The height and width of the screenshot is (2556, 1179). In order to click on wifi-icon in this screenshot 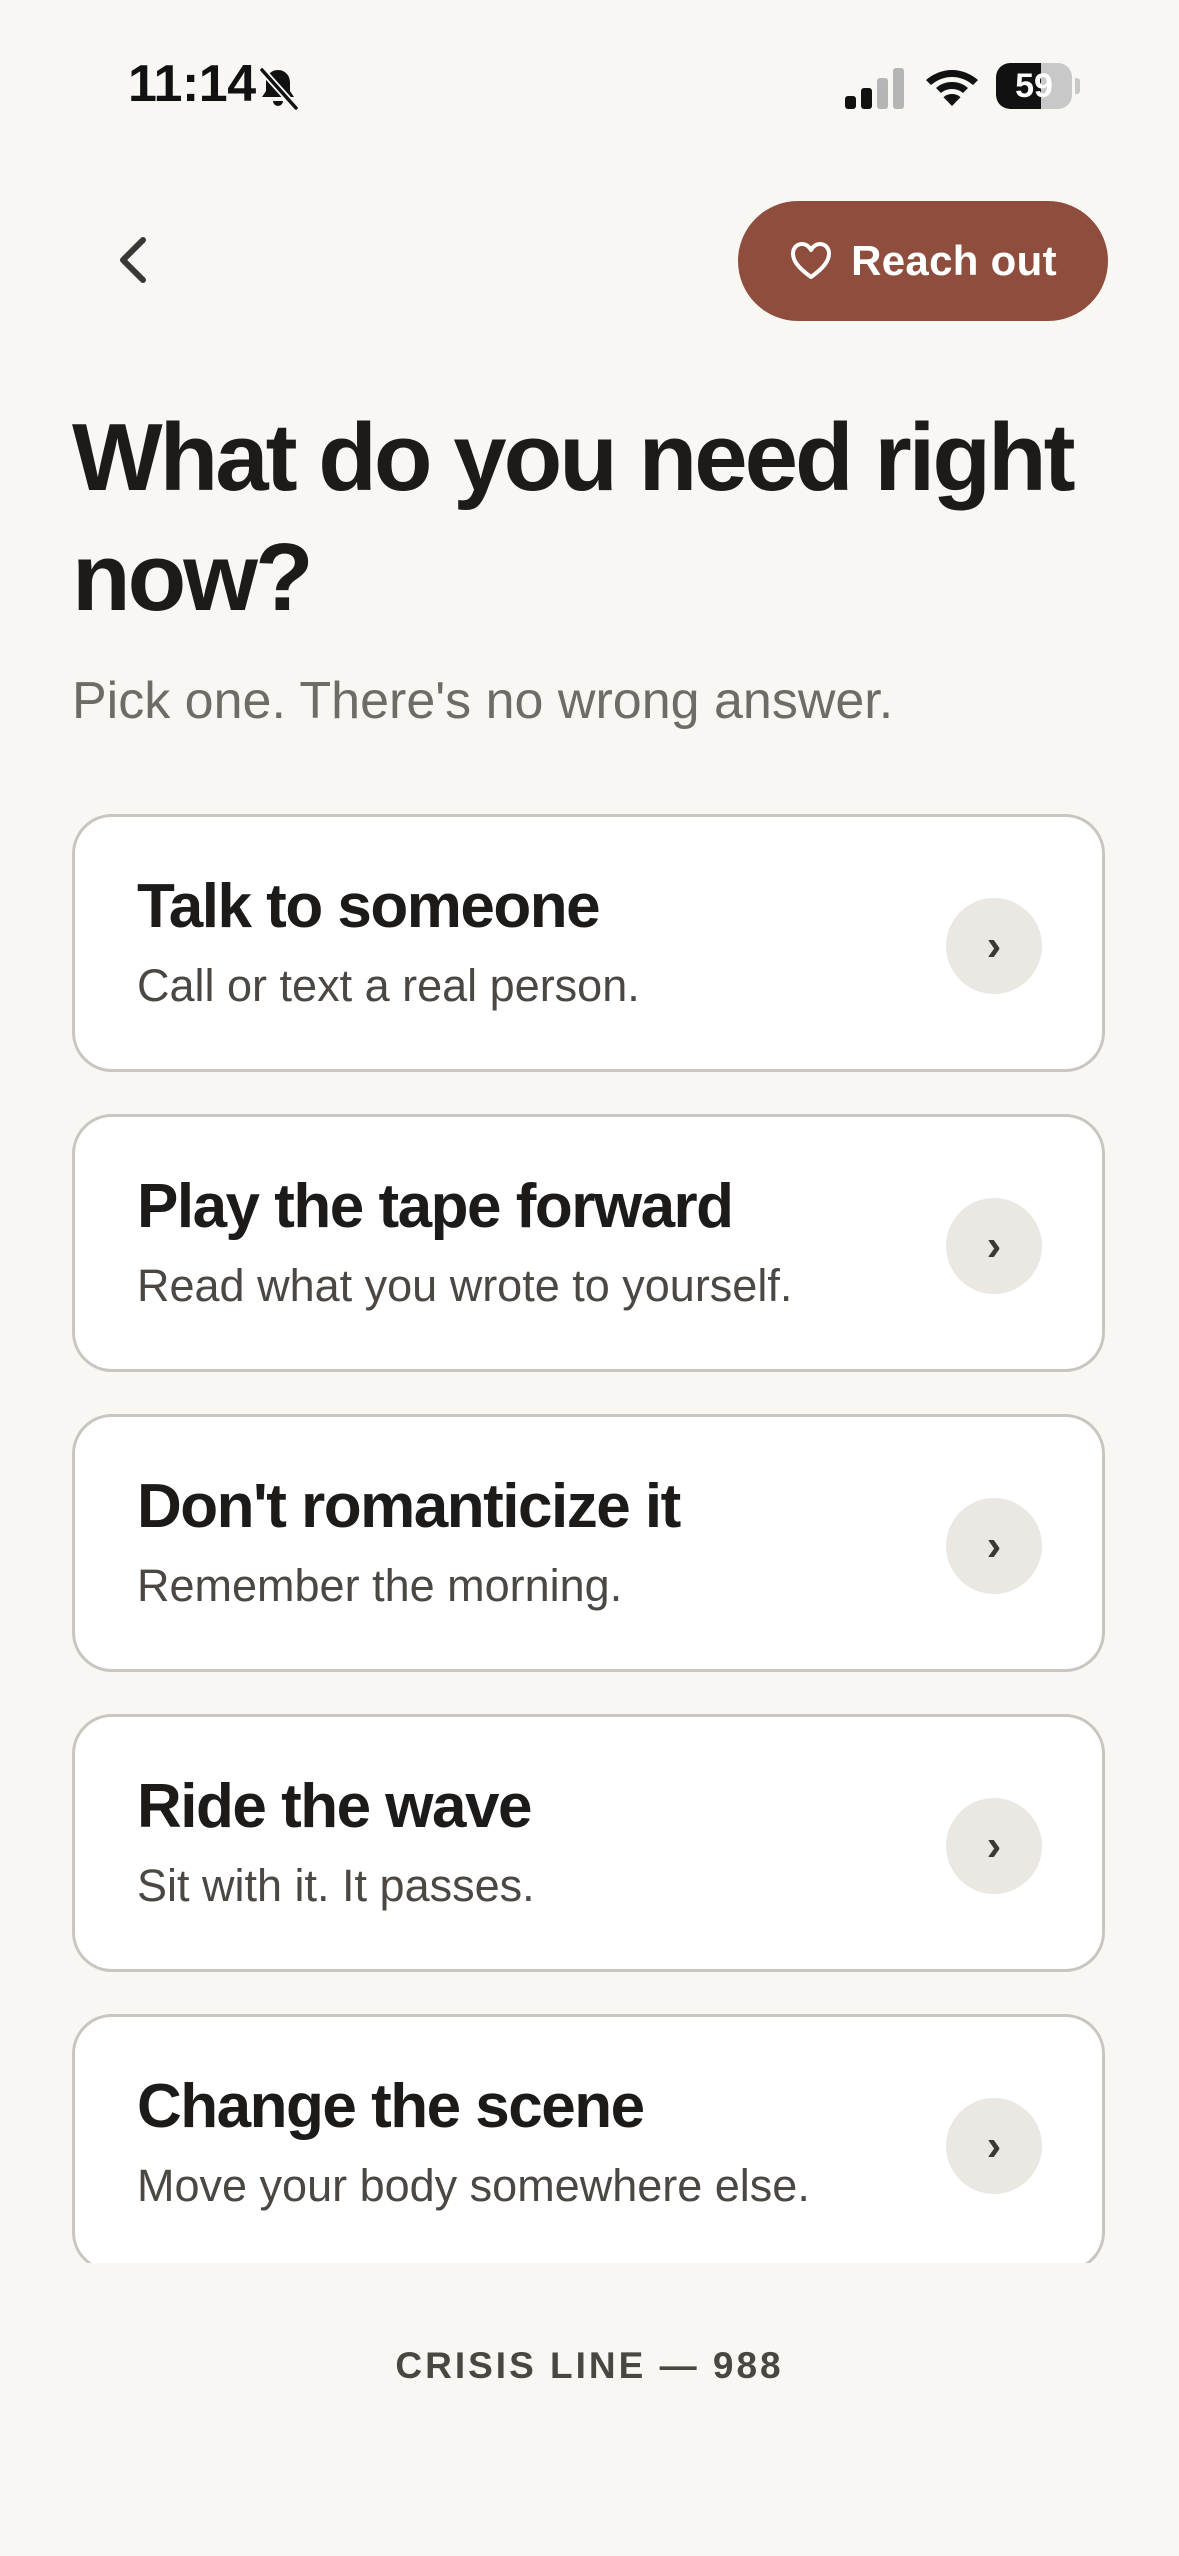, I will do `click(952, 88)`.